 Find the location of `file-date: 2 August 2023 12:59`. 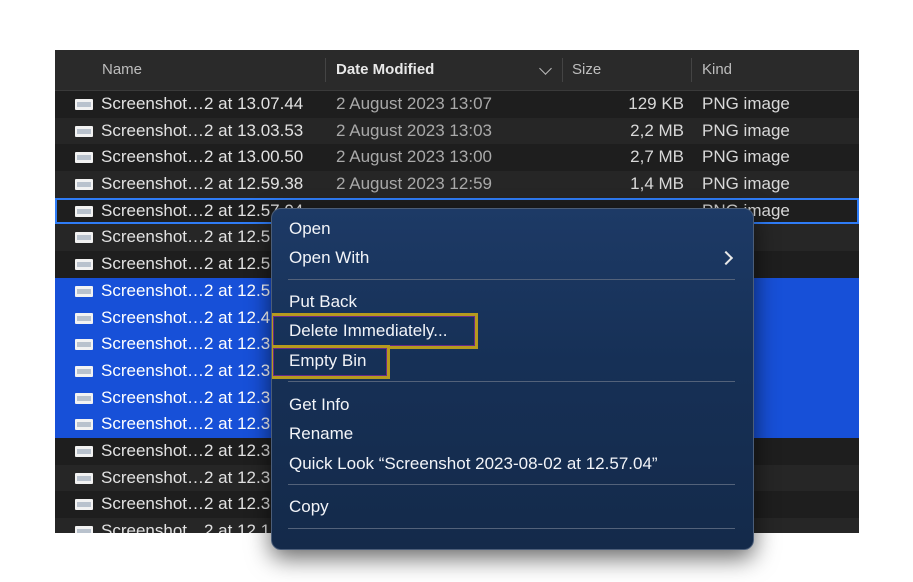

file-date: 2 August 2023 12:59 is located at coordinates (414, 184).